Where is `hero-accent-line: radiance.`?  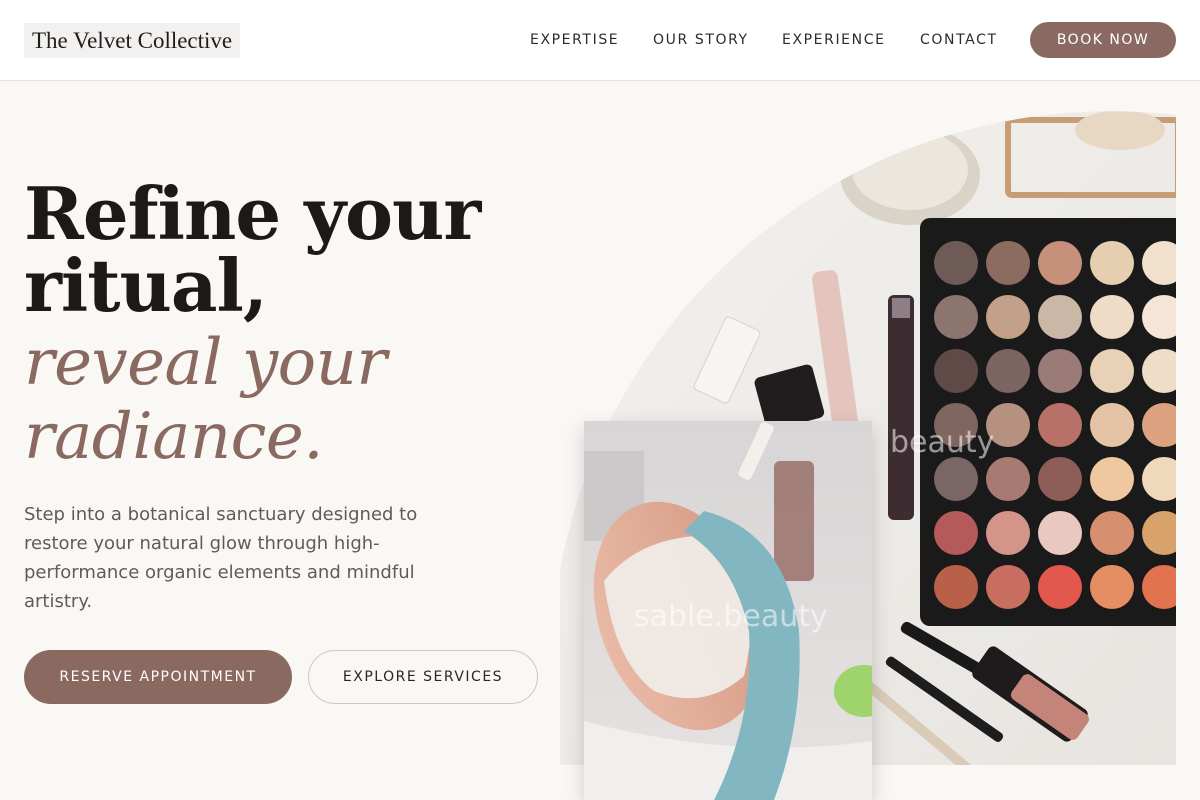
hero-accent-line: radiance. is located at coordinates (174, 437).